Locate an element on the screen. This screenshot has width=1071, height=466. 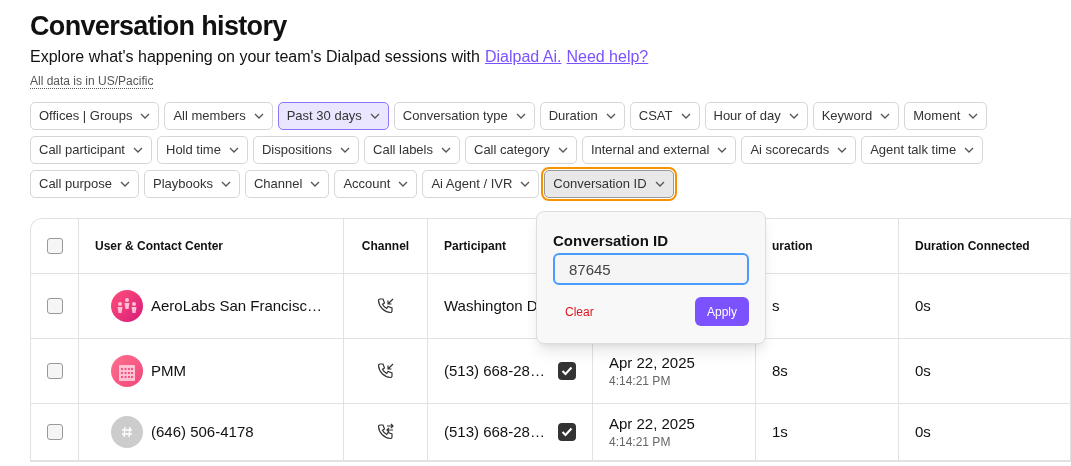
building-avatar-icon is located at coordinates (127, 371).